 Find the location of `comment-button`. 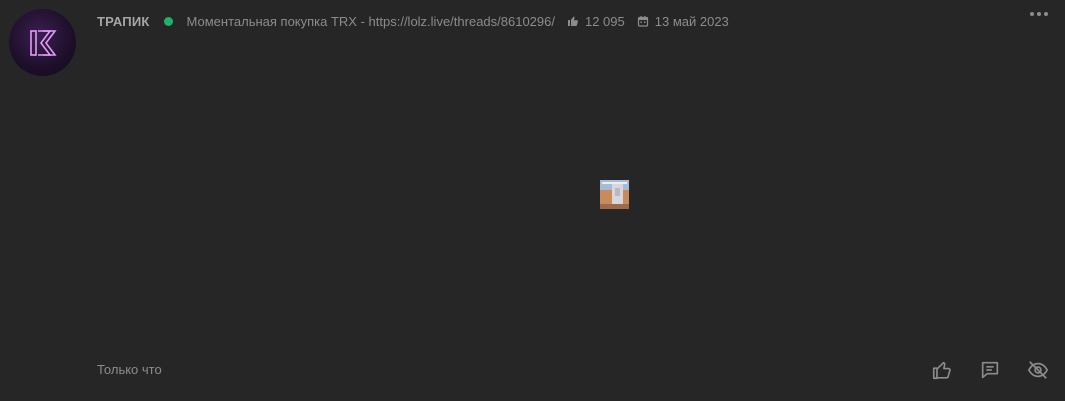

comment-button is located at coordinates (990, 370).